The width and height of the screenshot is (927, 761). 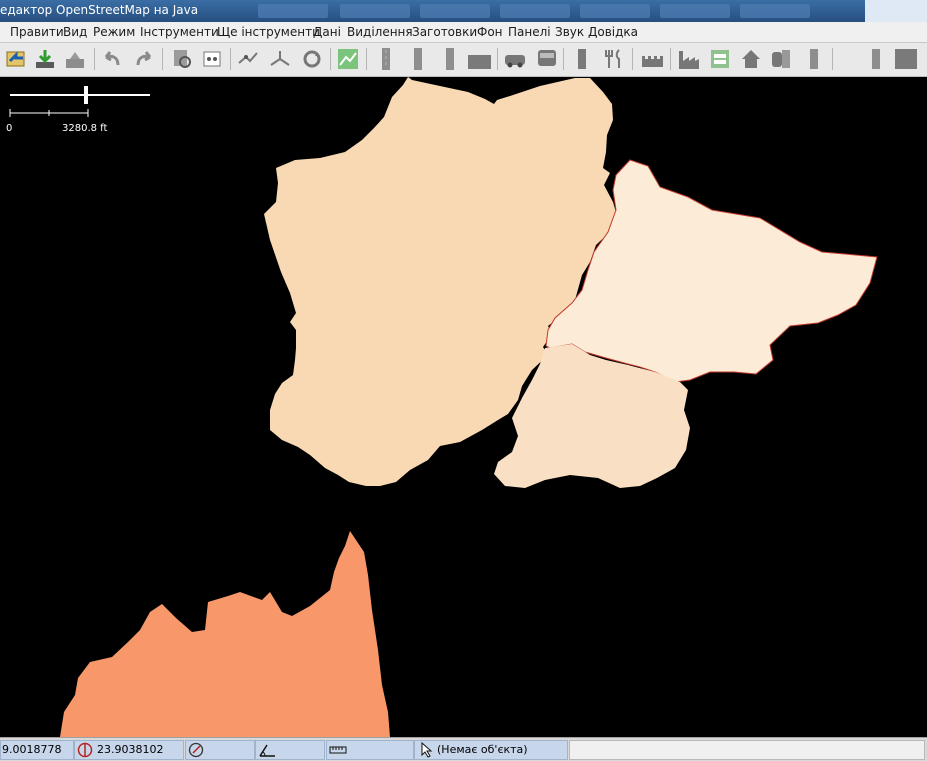 What do you see at coordinates (85, 750) in the screenshot?
I see `longitude-icon` at bounding box center [85, 750].